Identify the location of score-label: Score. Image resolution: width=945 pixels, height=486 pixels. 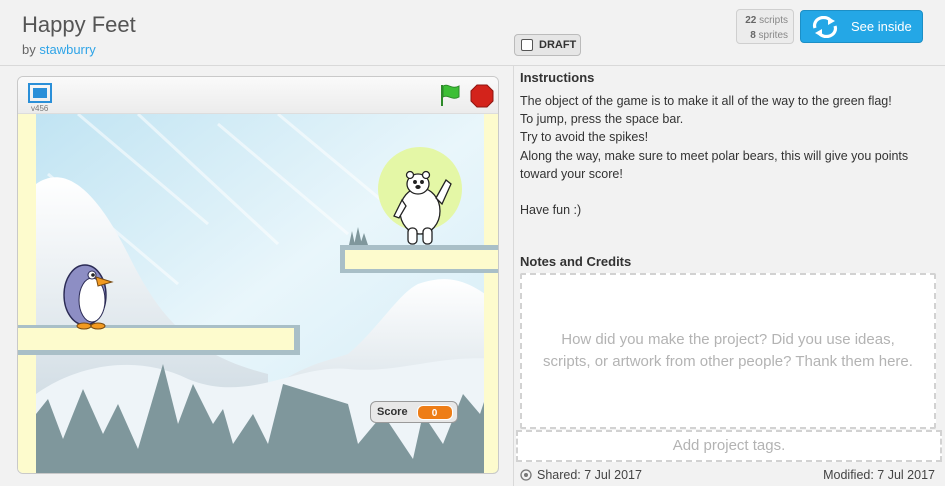
(392, 412).